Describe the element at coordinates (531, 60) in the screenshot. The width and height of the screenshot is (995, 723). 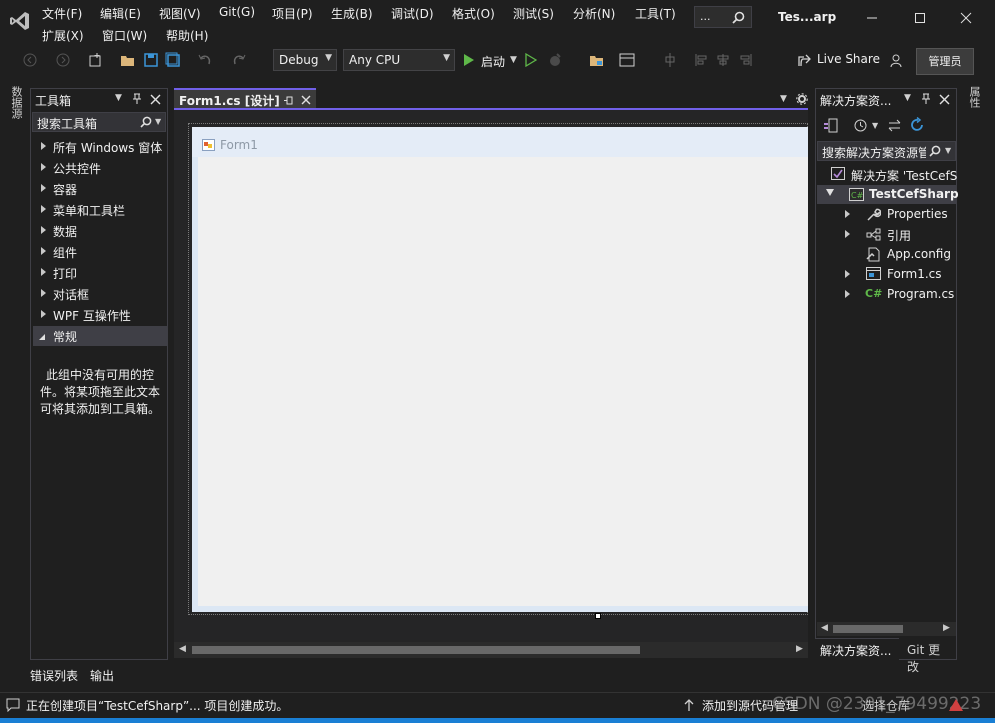
I see `start-without-debugging-icon` at that location.